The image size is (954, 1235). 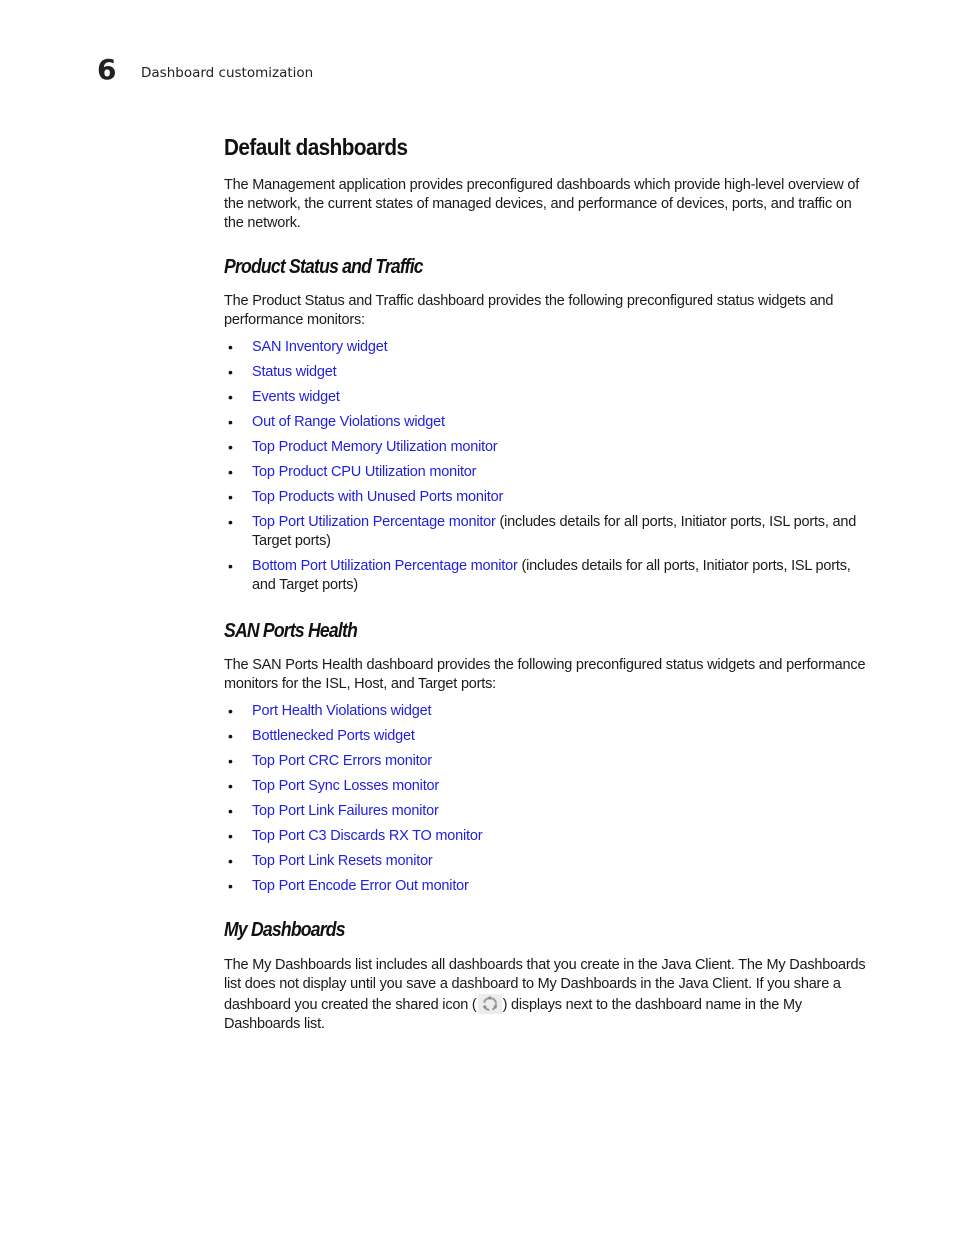 What do you see at coordinates (549, 761) in the screenshot?
I see `list-item: • Top Port CRC Errors monitor` at bounding box center [549, 761].